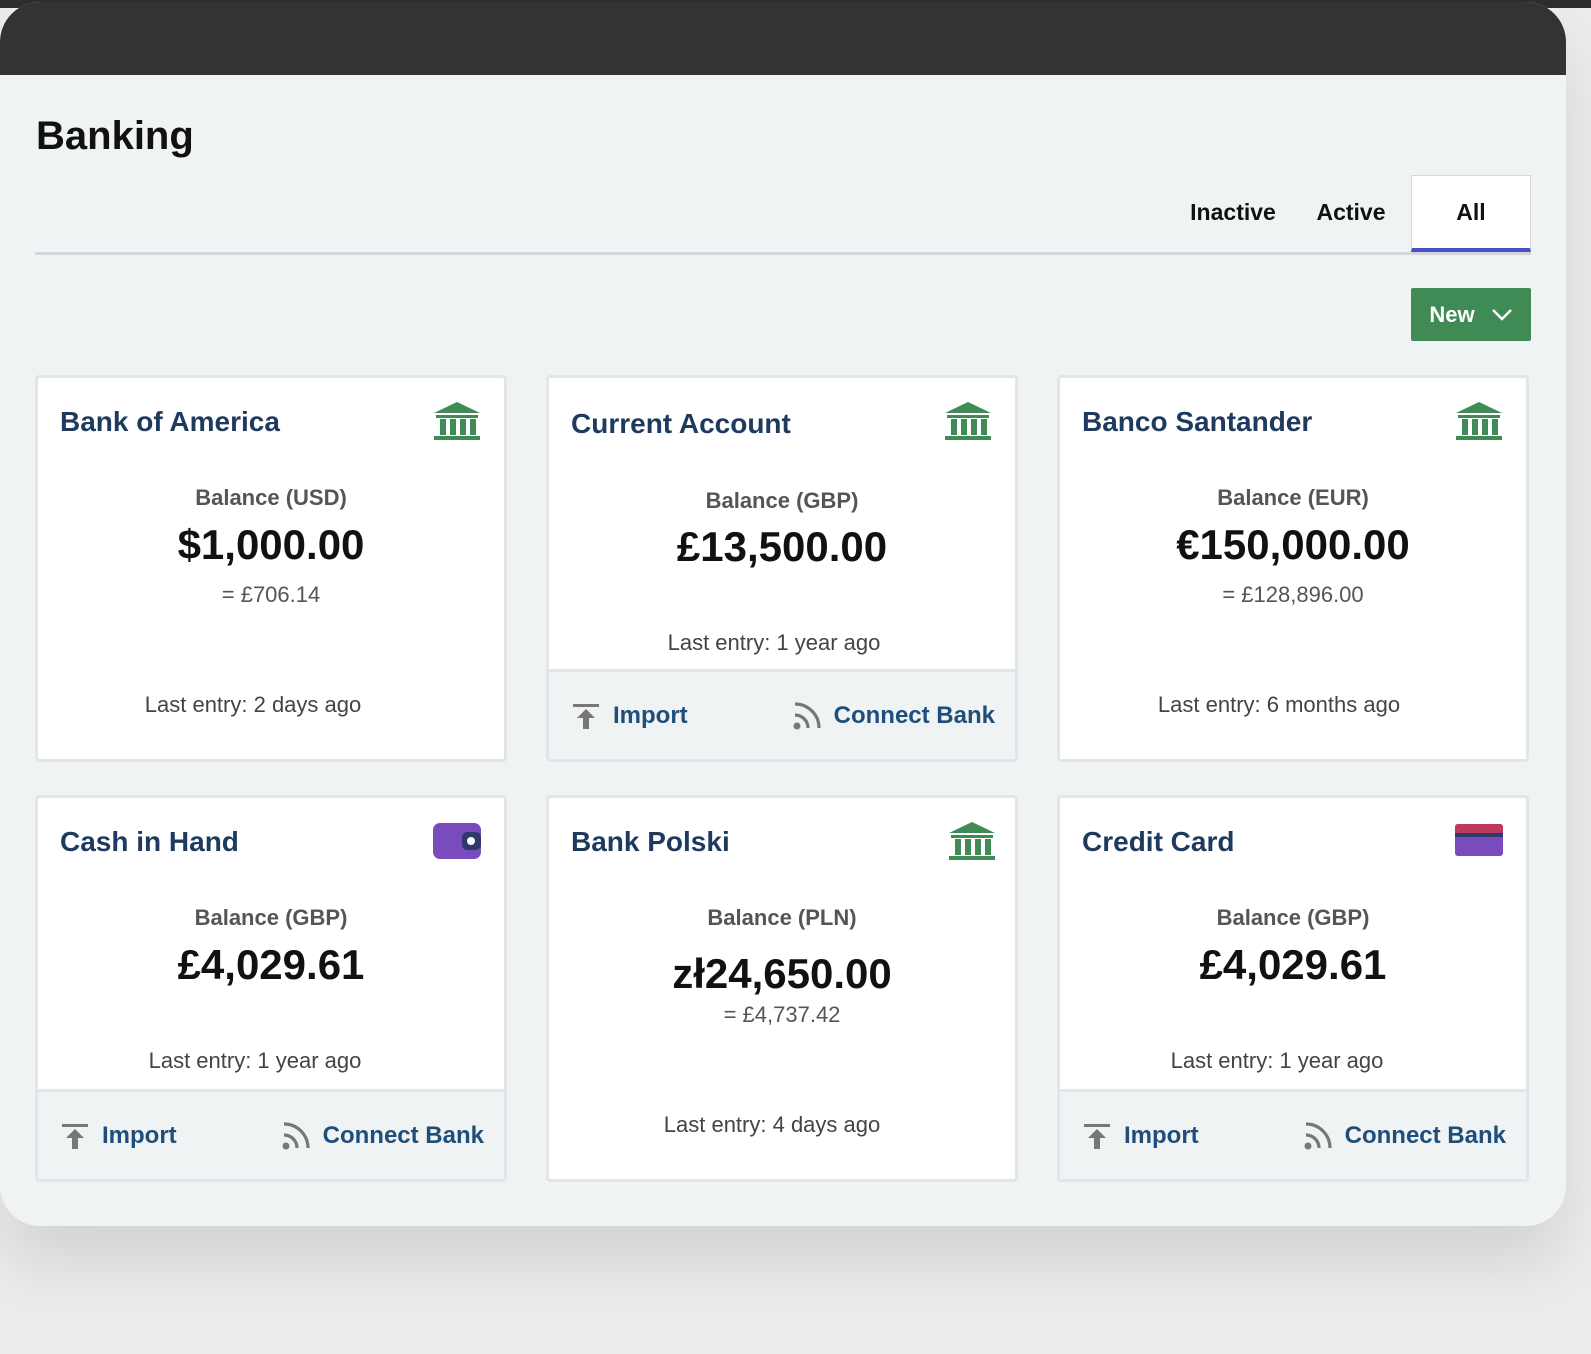  I want to click on tab-all: All, so click(1471, 213).